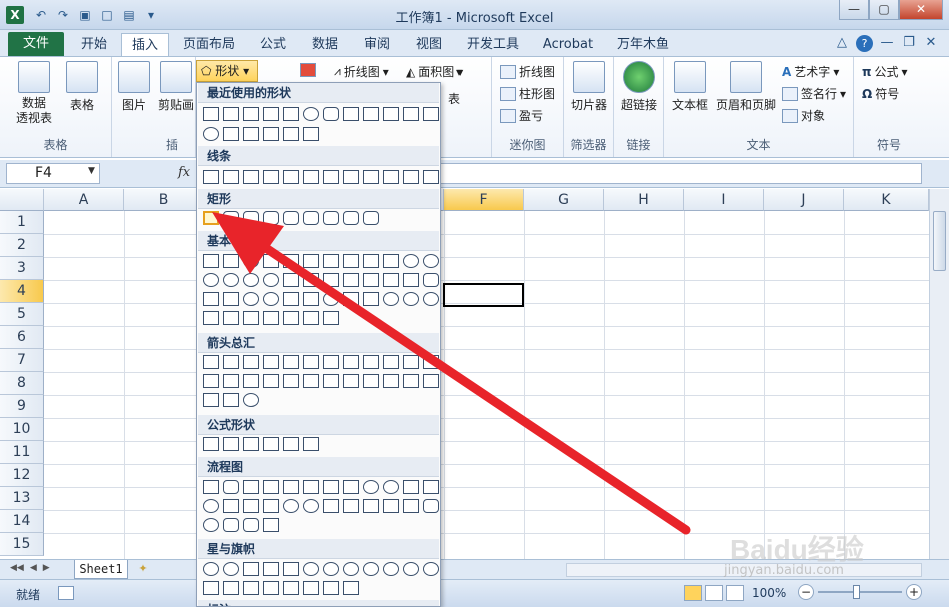 The width and height of the screenshot is (949, 607). Describe the element at coordinates (431, 261) in the screenshot. I see `octagon-icon` at that location.